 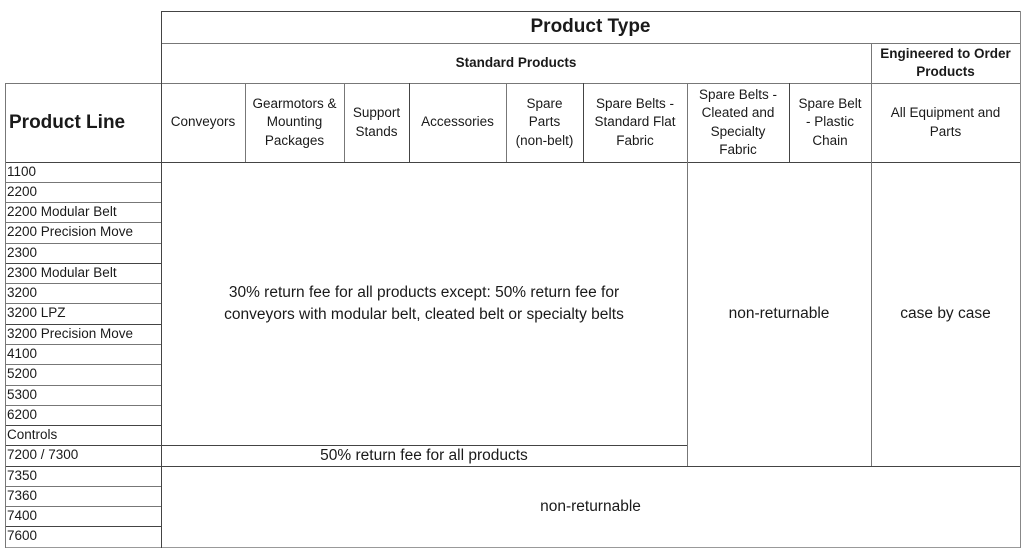 I want to click on standard-7200-policy: 50% return fee for all products, so click(x=424, y=455).